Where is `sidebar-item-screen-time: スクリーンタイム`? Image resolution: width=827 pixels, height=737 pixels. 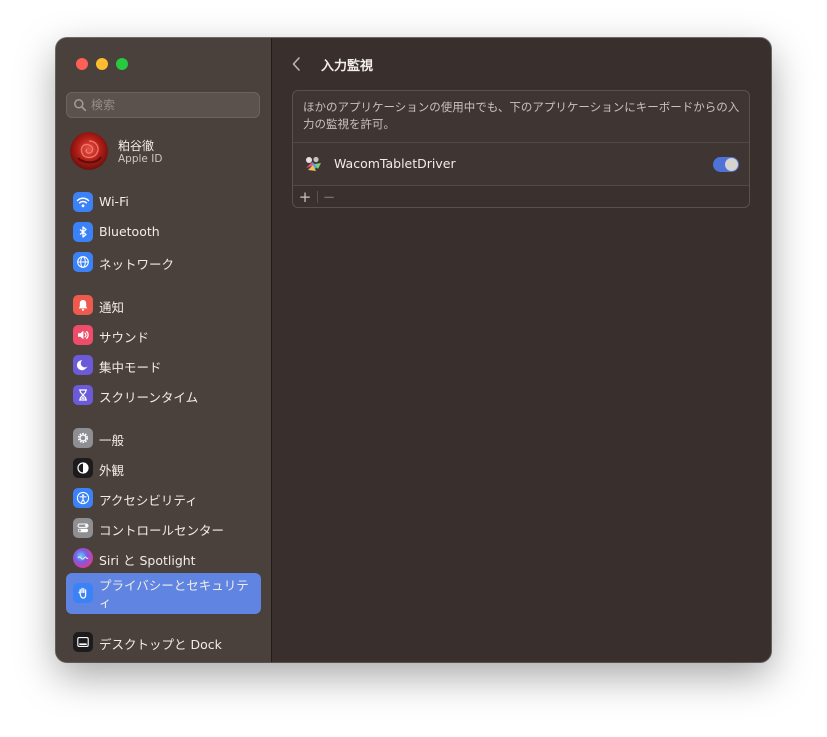
sidebar-item-screen-time: スクリーンタイム is located at coordinates (163, 395).